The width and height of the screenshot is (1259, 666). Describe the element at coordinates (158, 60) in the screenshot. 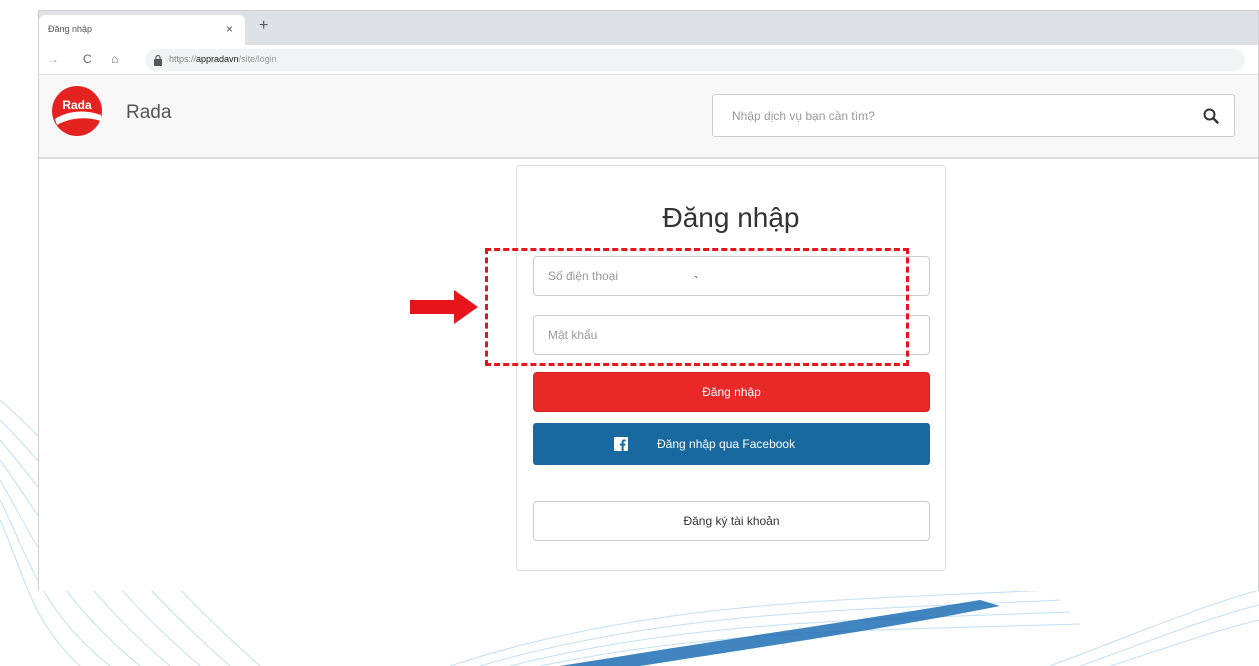

I see `lock-icon` at that location.